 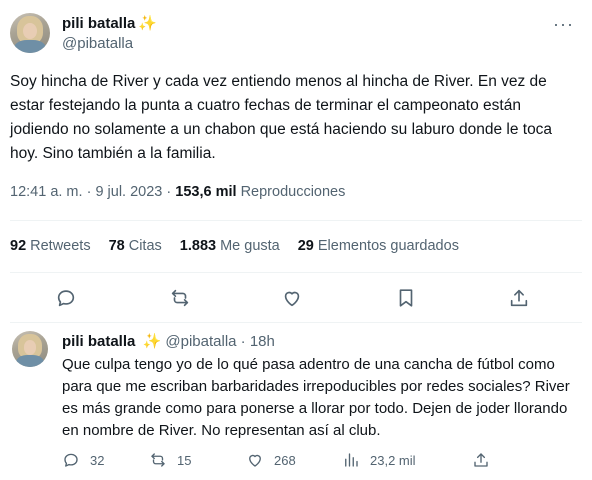 What do you see at coordinates (305, 246) in the screenshot?
I see `bookmarks-count: 29` at bounding box center [305, 246].